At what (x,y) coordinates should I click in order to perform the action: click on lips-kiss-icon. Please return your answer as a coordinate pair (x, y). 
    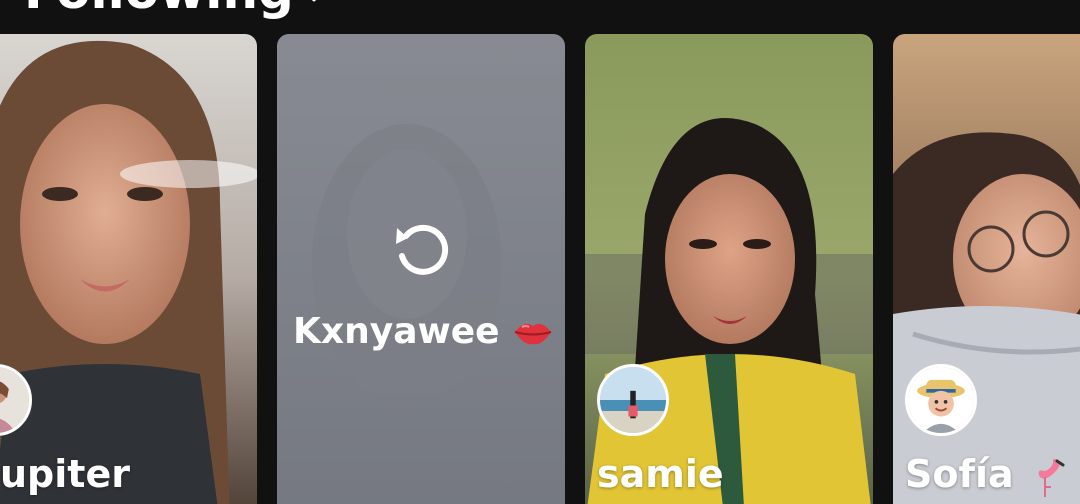
    Looking at the image, I should click on (533, 334).